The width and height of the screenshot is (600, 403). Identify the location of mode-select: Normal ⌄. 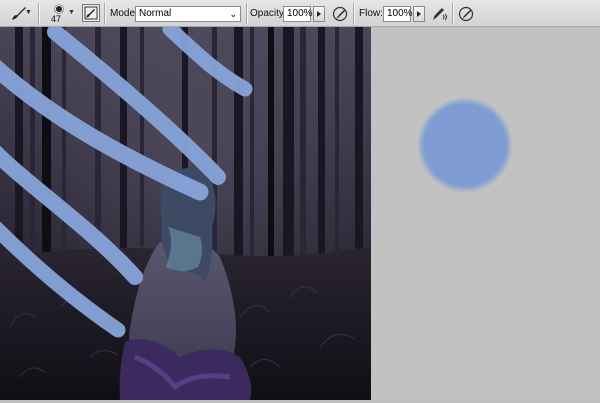
(188, 14).